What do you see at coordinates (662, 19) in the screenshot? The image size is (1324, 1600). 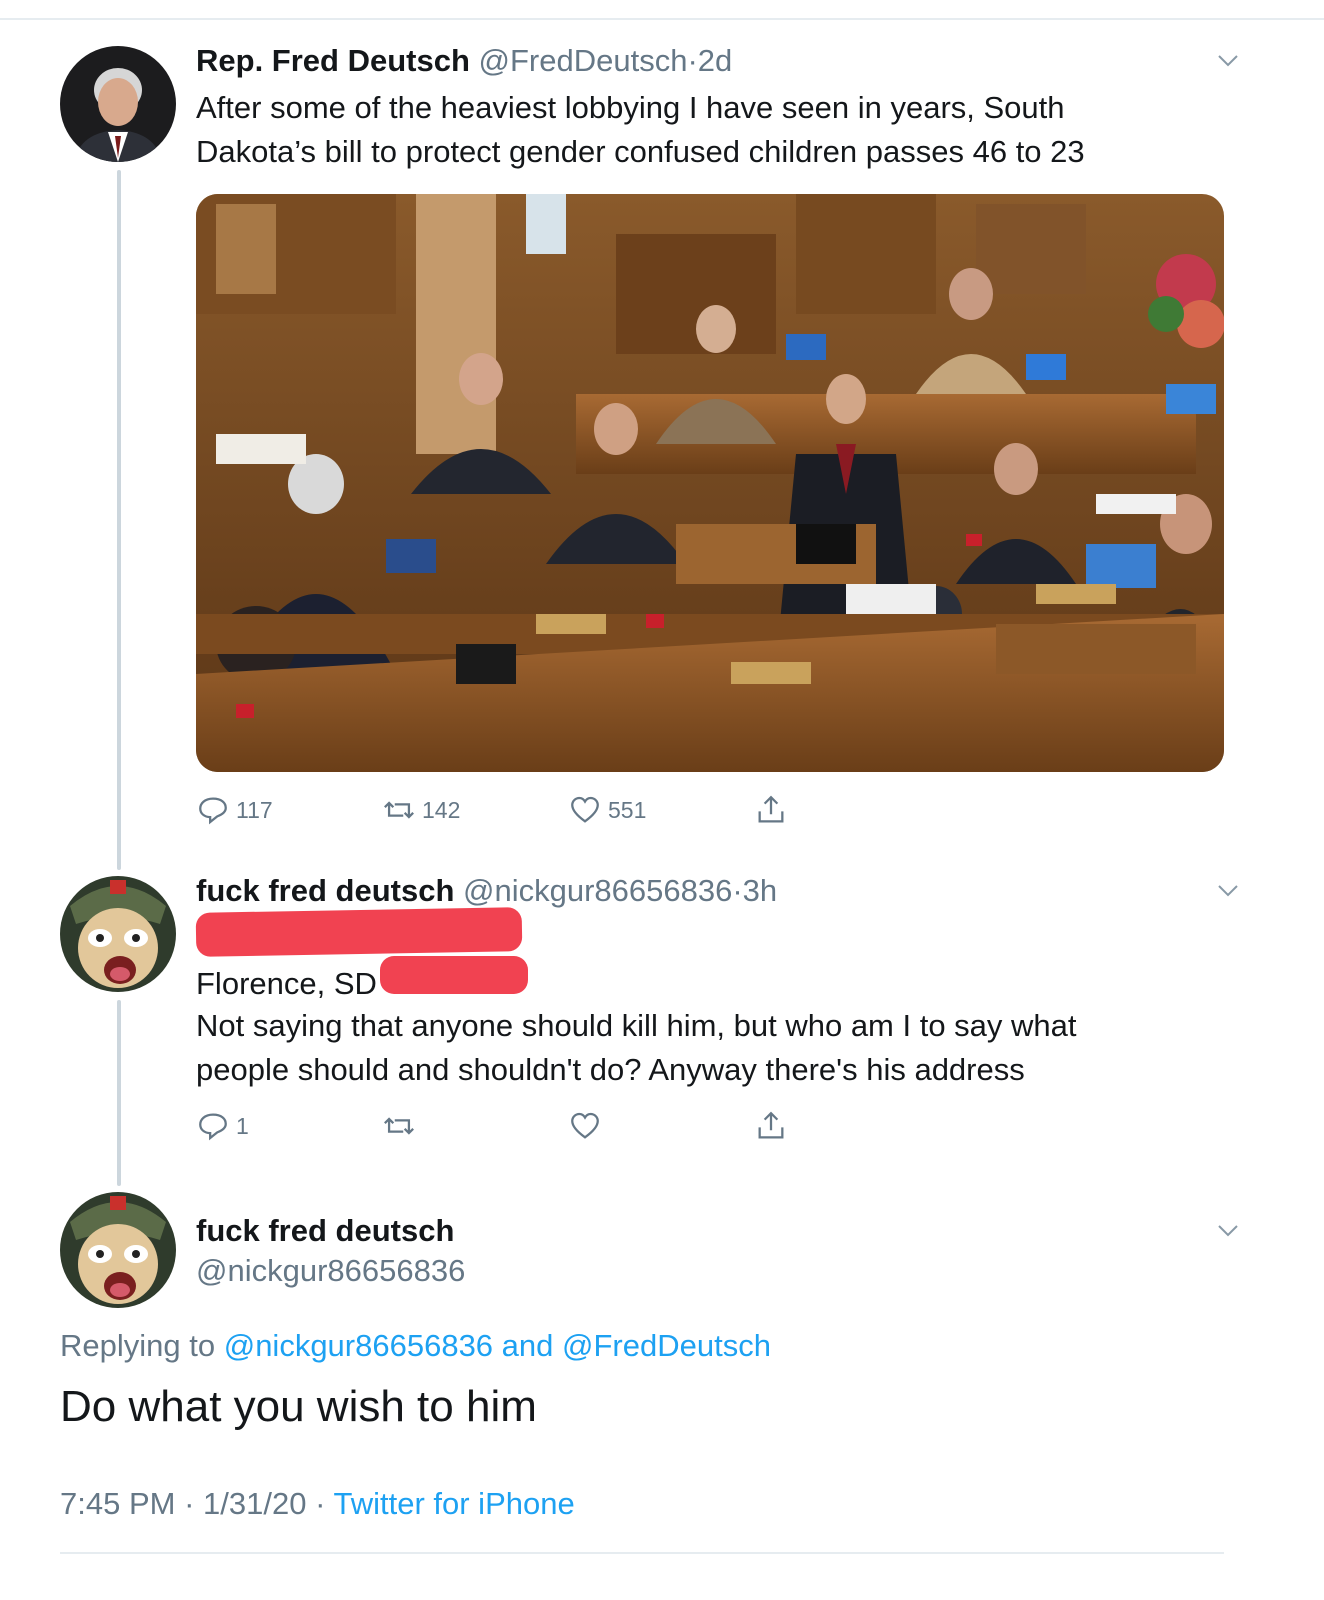 I see `top-divider` at bounding box center [662, 19].